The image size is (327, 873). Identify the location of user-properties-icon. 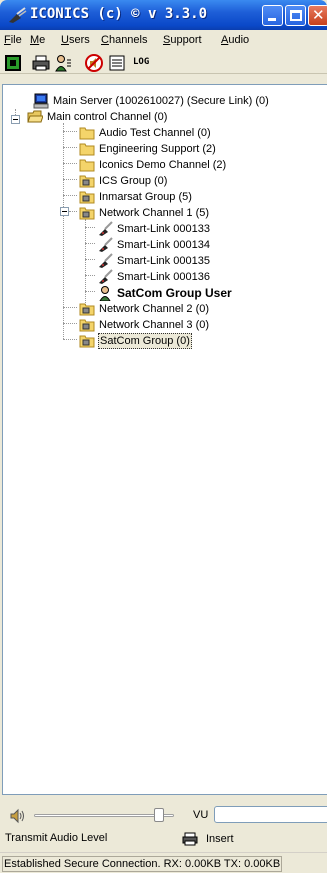
(63, 63).